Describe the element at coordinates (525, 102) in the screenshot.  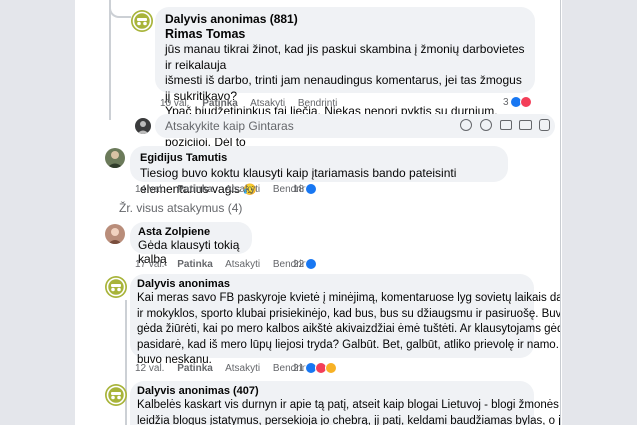
I see `angry-reaction-icon` at that location.